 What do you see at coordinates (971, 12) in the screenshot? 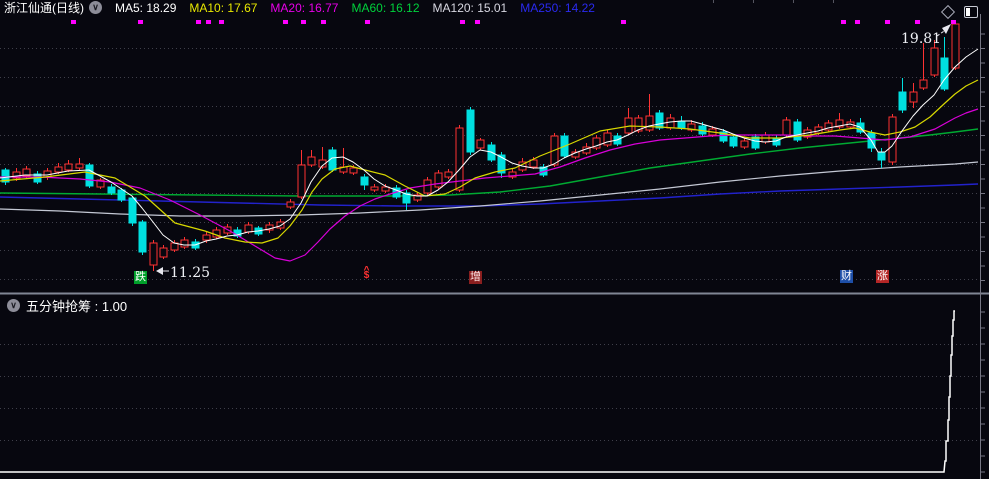
I see `split-window-icon` at bounding box center [971, 12].